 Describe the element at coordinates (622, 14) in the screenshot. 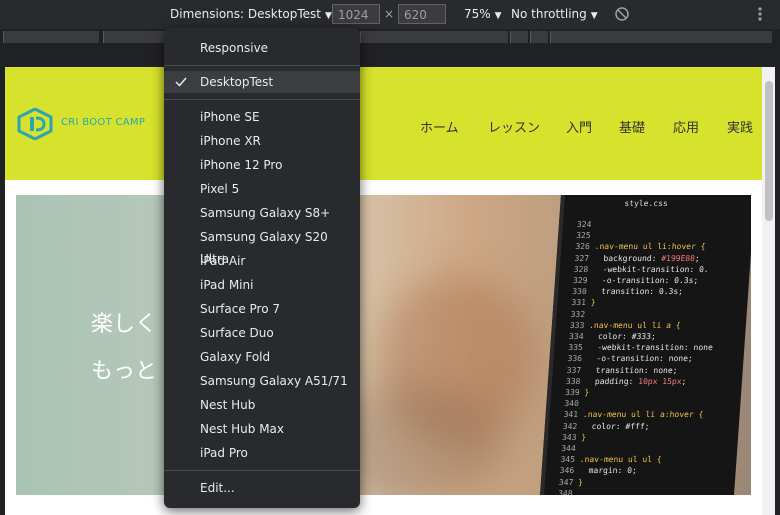

I see `rotate-icon` at that location.